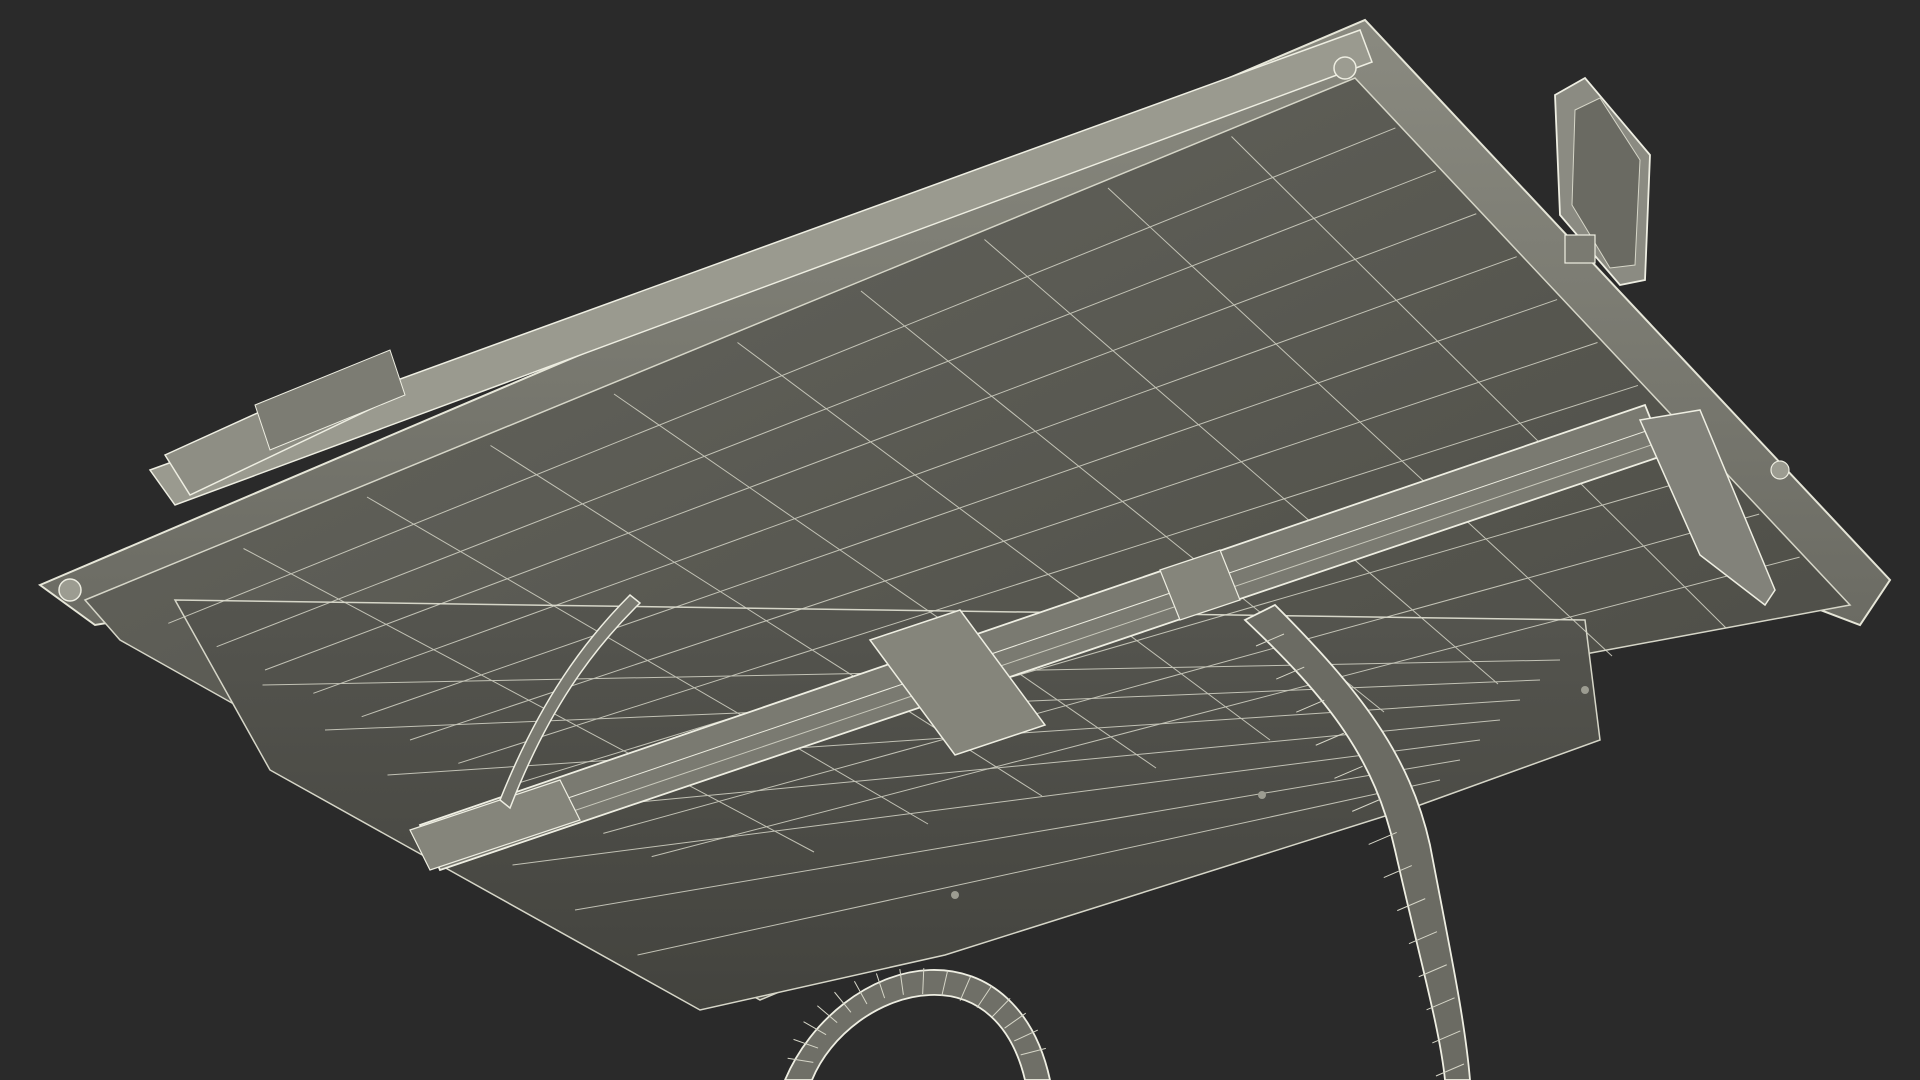 This screenshot has height=1080, width=1920. I want to click on bolt-top, so click(1345, 68).